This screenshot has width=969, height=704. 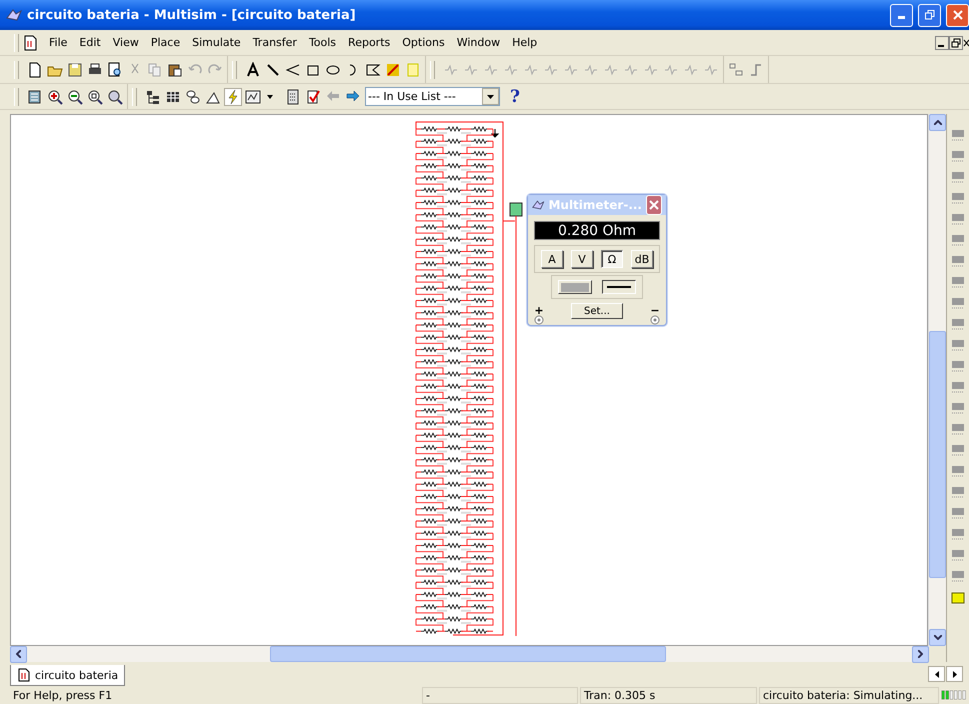 I want to click on ac-button, so click(x=575, y=287).